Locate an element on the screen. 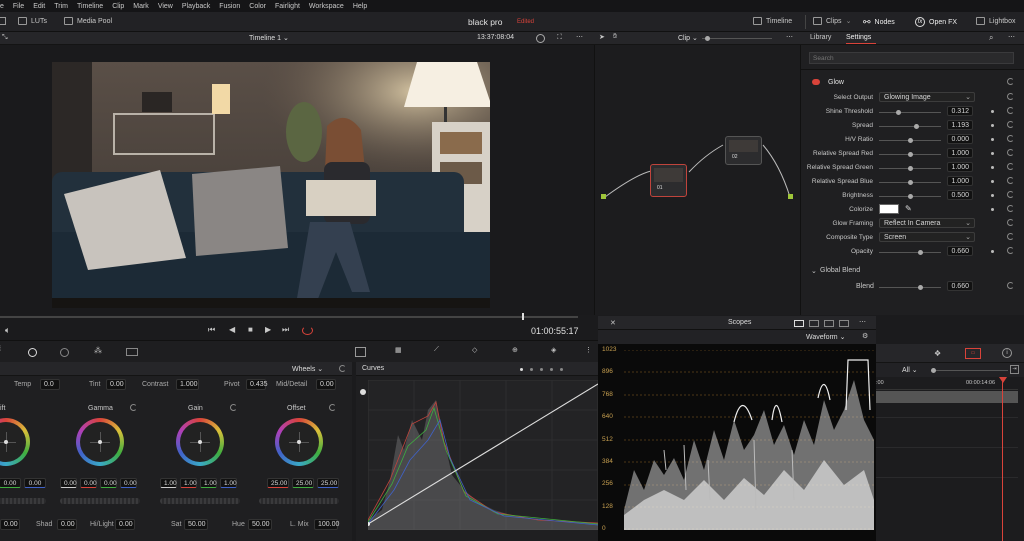  wheel-puck is located at coordinates (200, 442).